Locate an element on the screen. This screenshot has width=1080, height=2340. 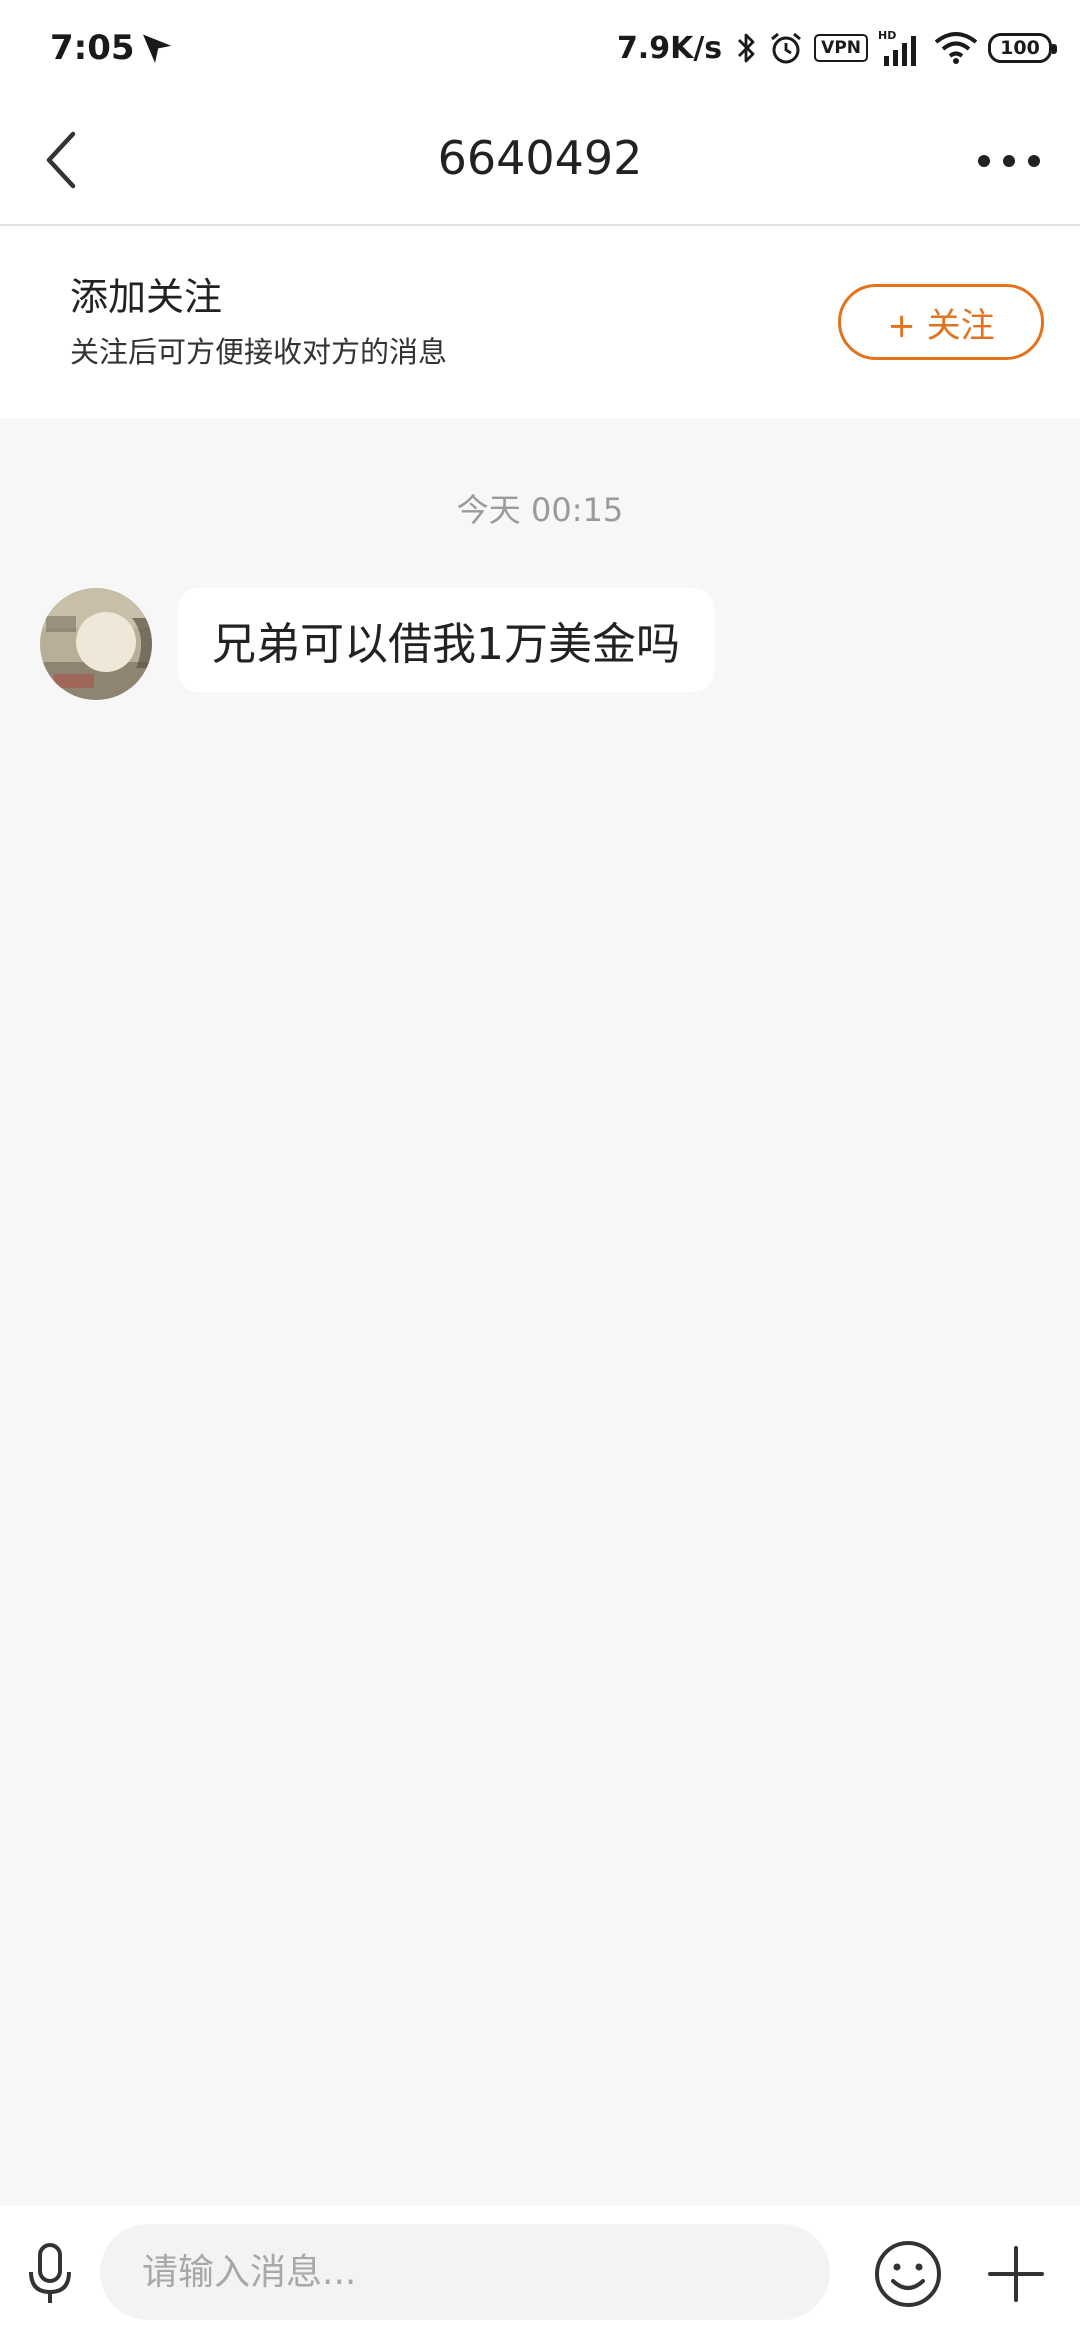
emoji-icon is located at coordinates (908, 2274).